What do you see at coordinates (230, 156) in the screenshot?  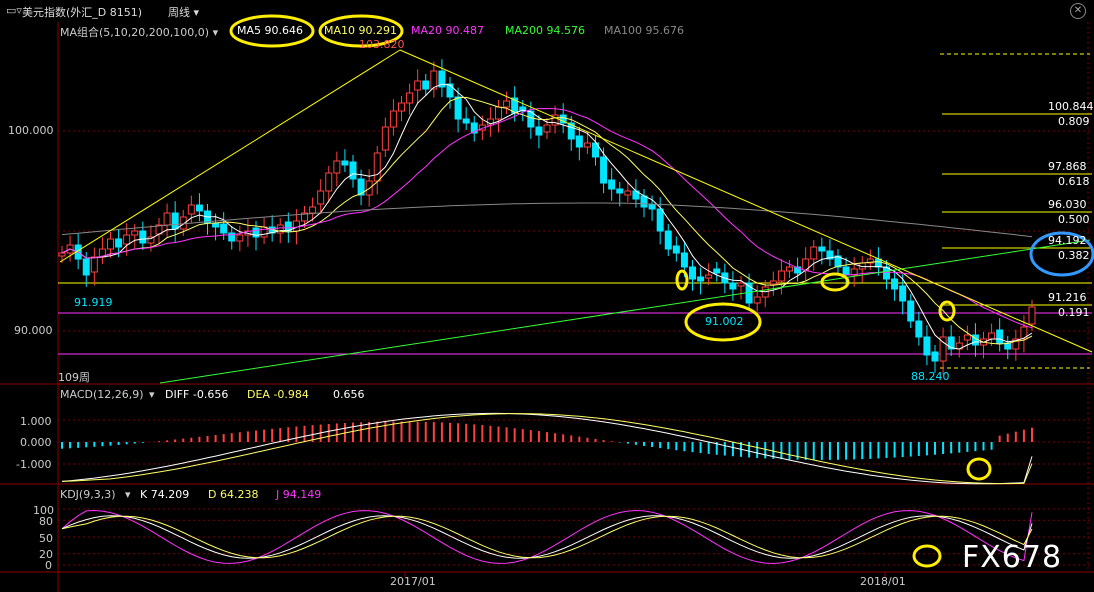 I see `trendline-up` at bounding box center [230, 156].